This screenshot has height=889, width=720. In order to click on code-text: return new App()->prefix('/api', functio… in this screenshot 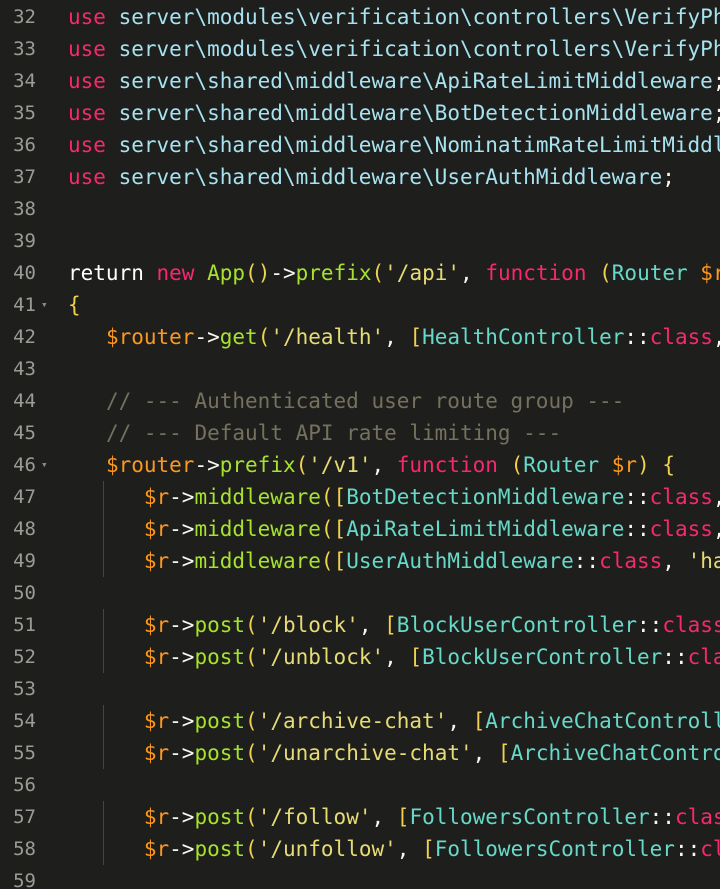, I will do `click(394, 273)`.